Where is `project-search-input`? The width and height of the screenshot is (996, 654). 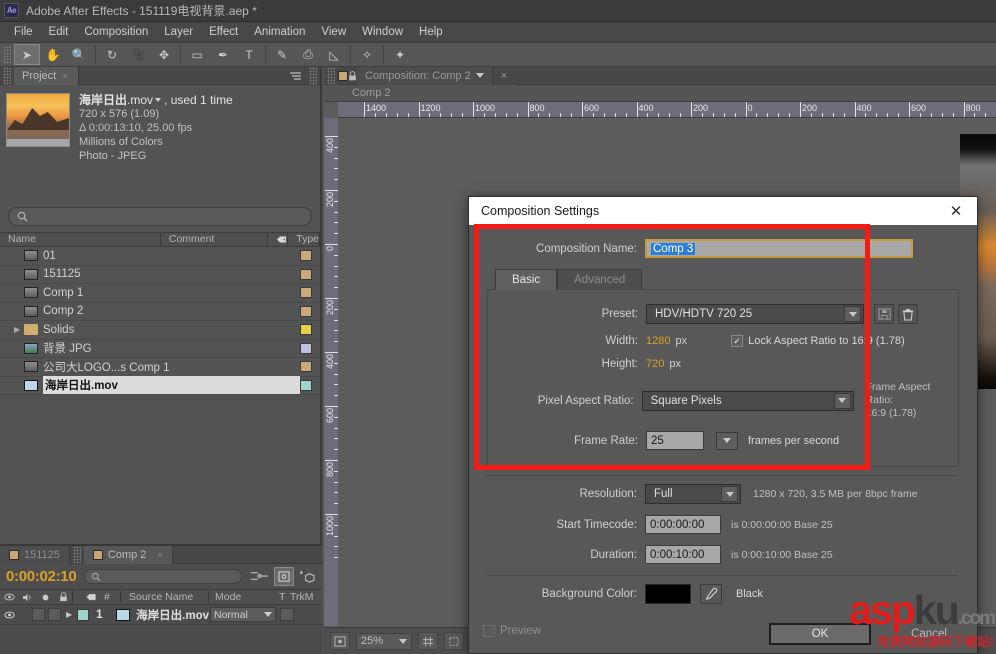
project-search-input is located at coordinates (168, 216).